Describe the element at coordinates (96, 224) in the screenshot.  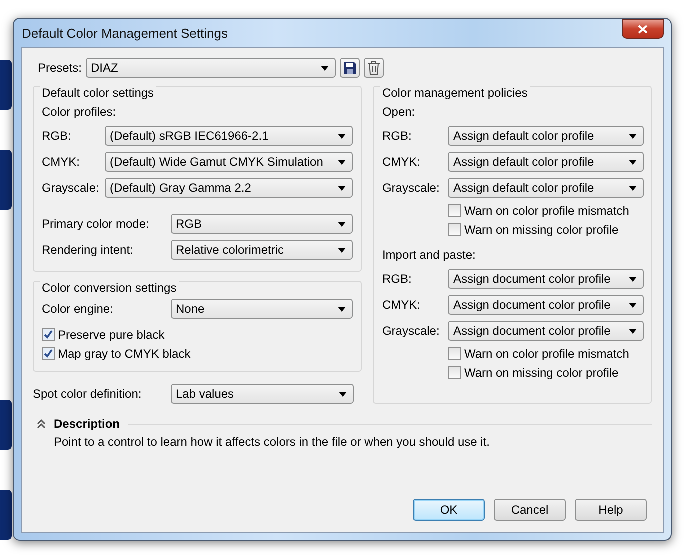
I see `field-label: Primary color mode:` at that location.